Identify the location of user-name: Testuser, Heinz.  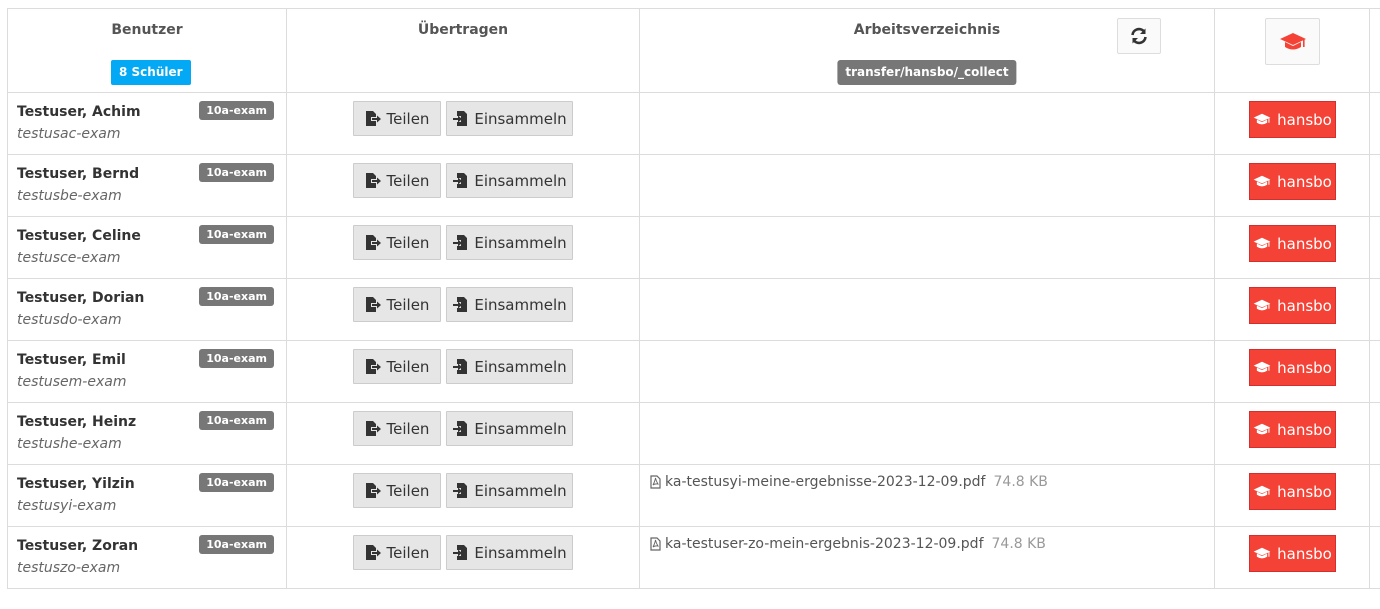
(77, 422).